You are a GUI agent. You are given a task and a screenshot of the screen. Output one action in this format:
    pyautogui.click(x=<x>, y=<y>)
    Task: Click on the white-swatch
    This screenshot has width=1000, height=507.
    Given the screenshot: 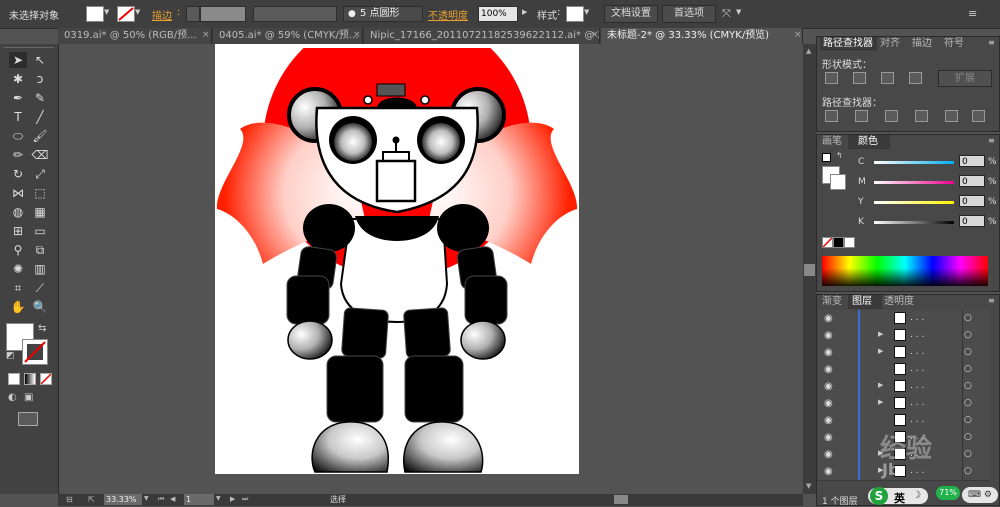 What is the action you would take?
    pyautogui.click(x=849, y=242)
    